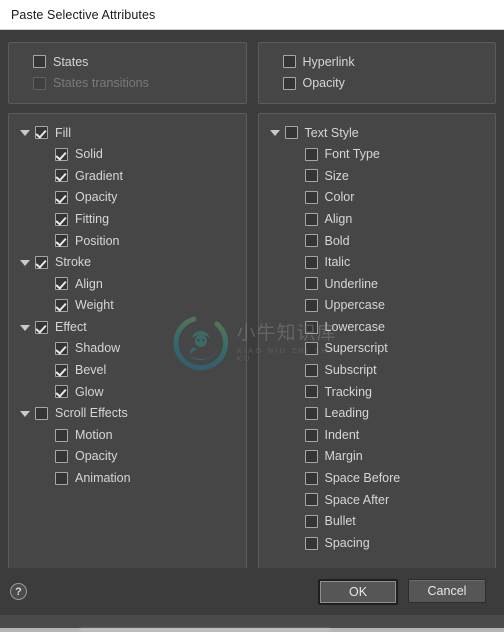  Describe the element at coordinates (127, 133) in the screenshot. I see `attribute-row: Fill` at that location.